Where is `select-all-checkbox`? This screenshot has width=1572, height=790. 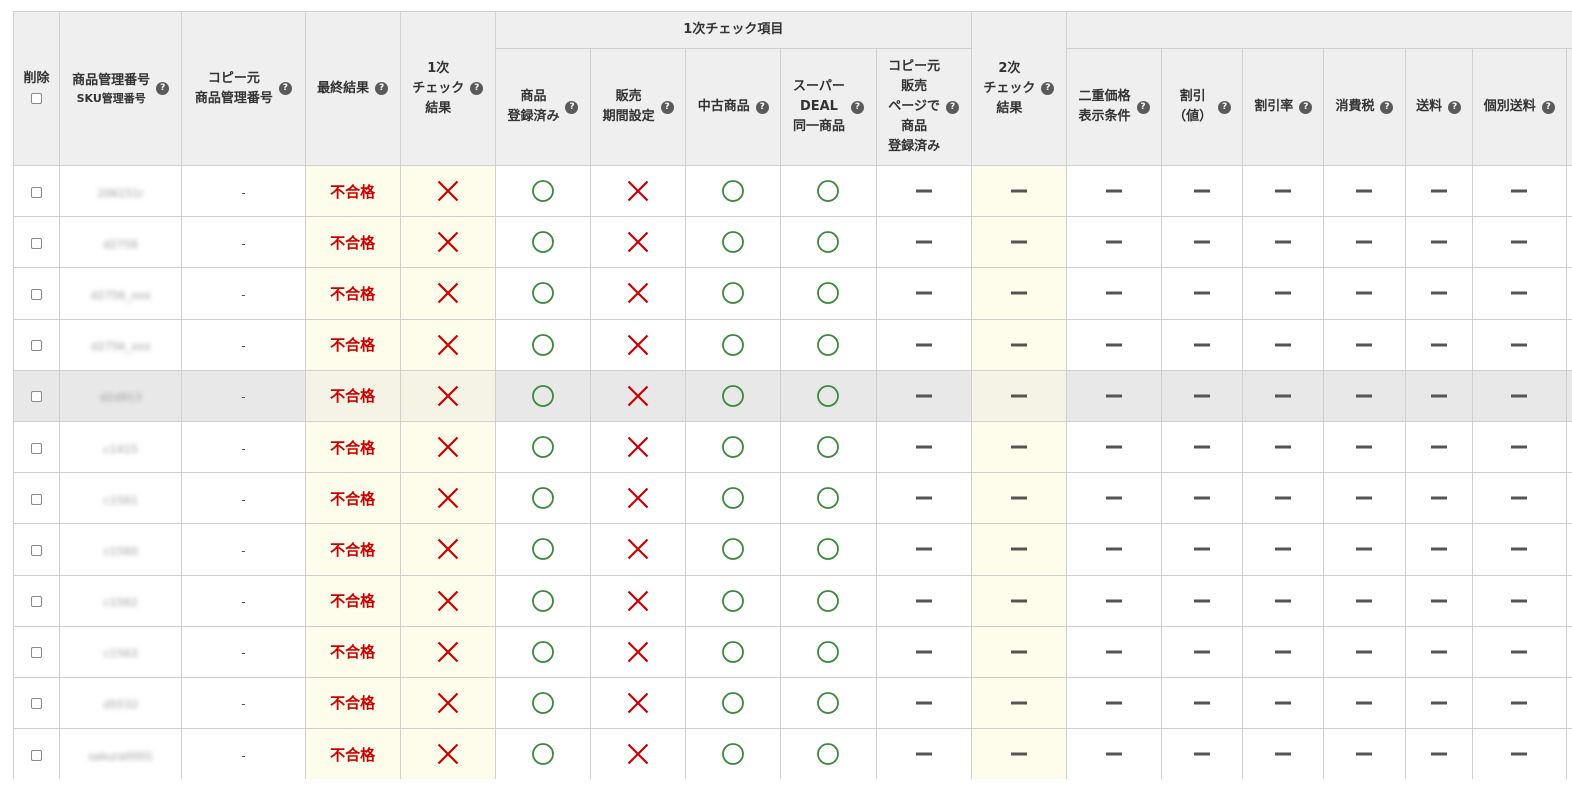
select-all-checkbox is located at coordinates (37, 98).